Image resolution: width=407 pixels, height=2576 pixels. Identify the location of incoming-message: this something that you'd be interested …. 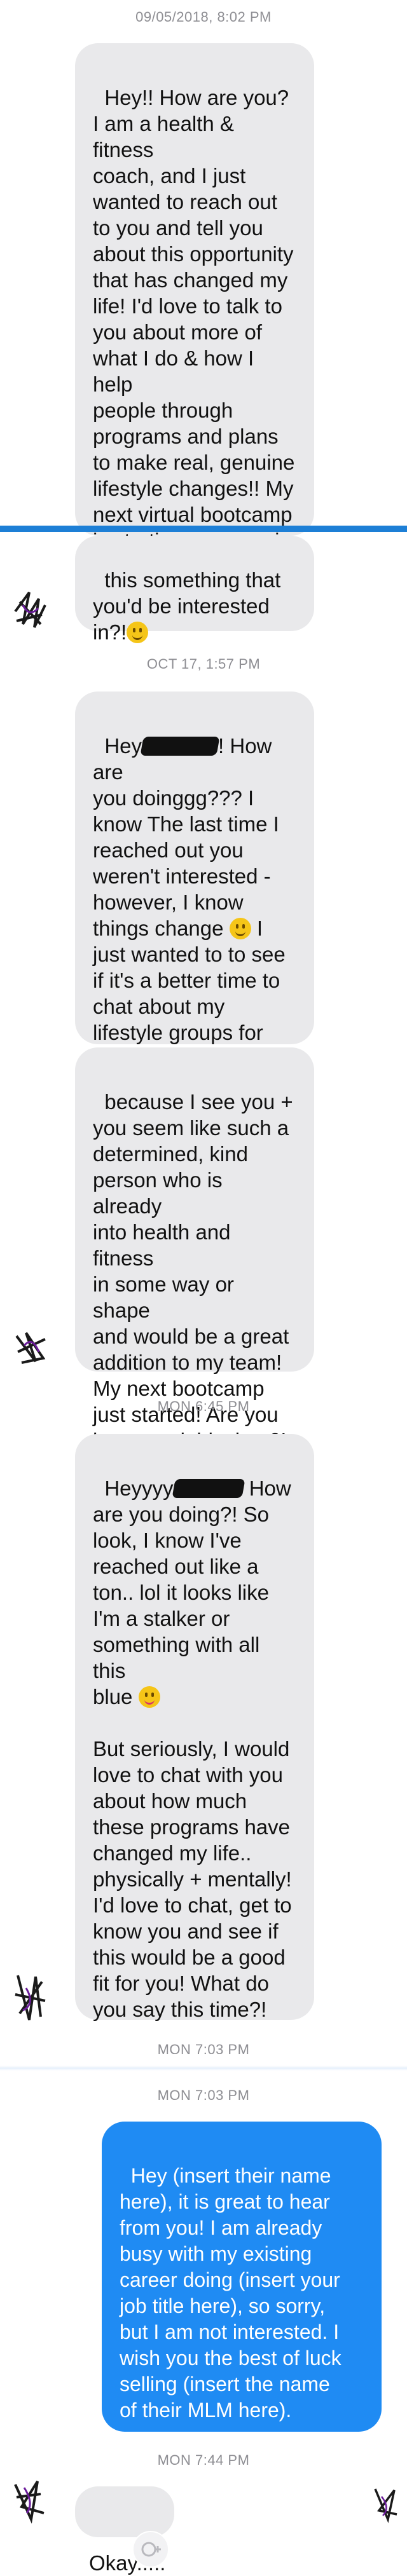
(194, 590).